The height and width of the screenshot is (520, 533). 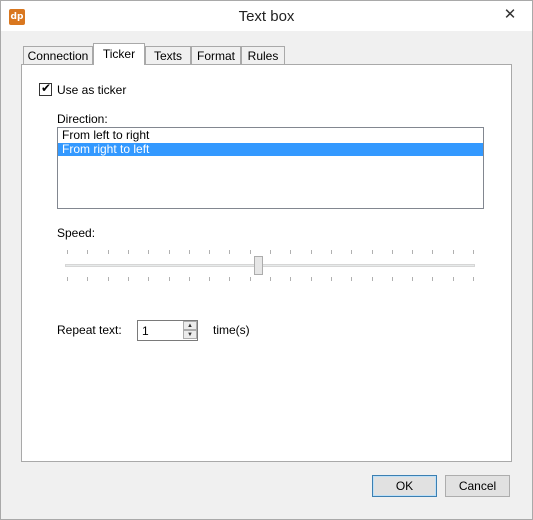 What do you see at coordinates (510, 15) in the screenshot?
I see `close-icon: ✕` at bounding box center [510, 15].